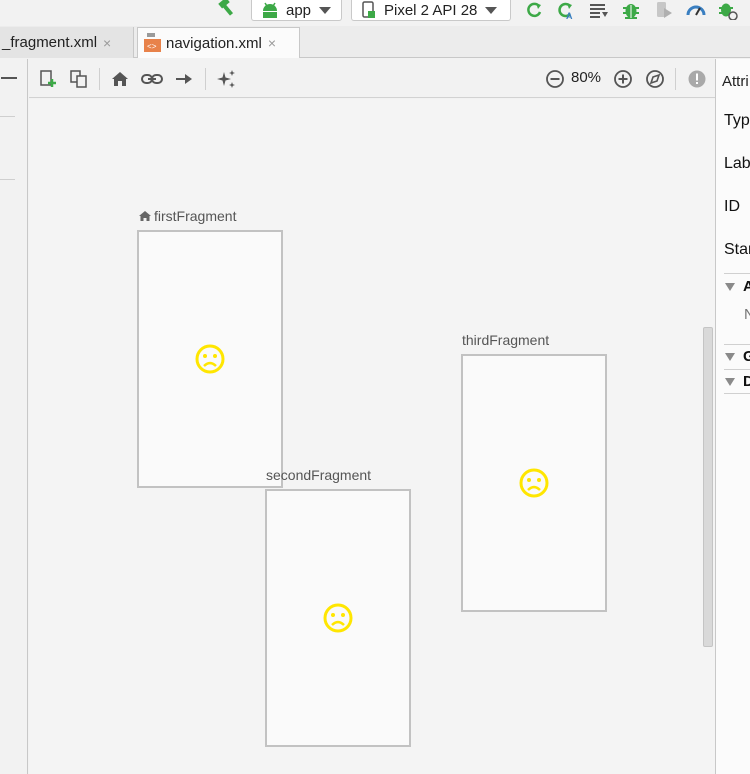  What do you see at coordinates (586, 77) in the screenshot?
I see `zoom-level: 80%` at bounding box center [586, 77].